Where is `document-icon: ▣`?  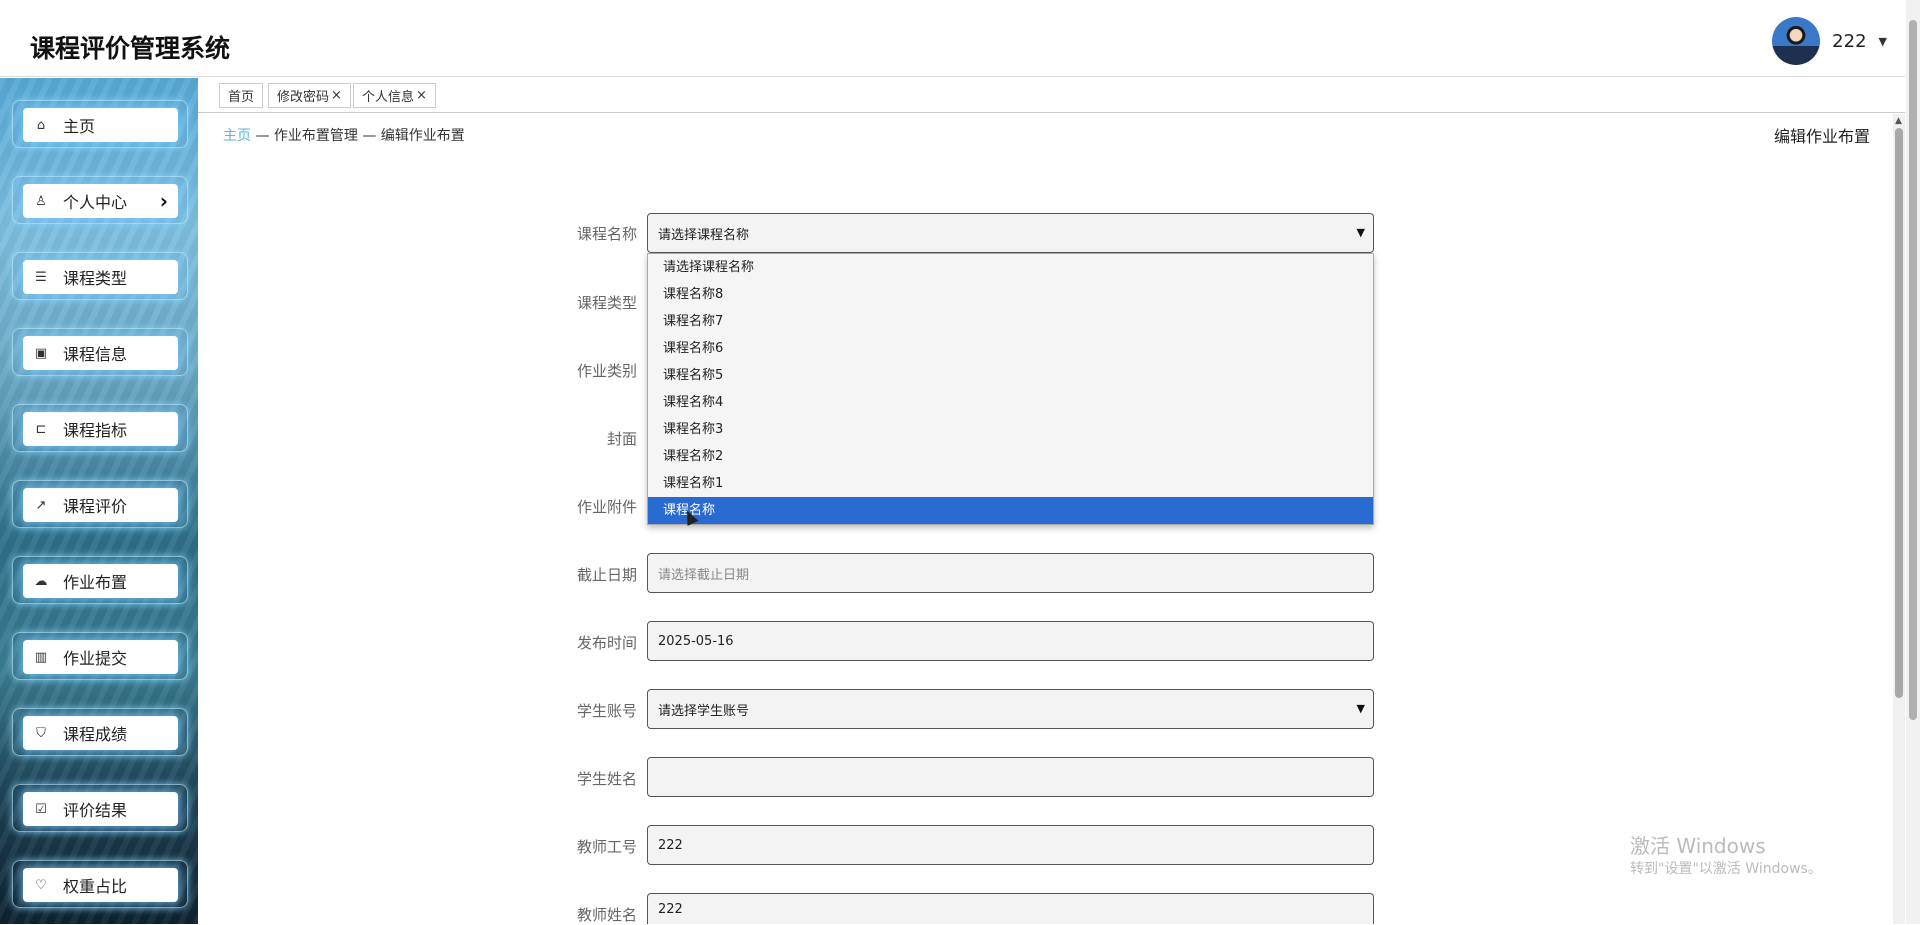 document-icon: ▣ is located at coordinates (41, 353).